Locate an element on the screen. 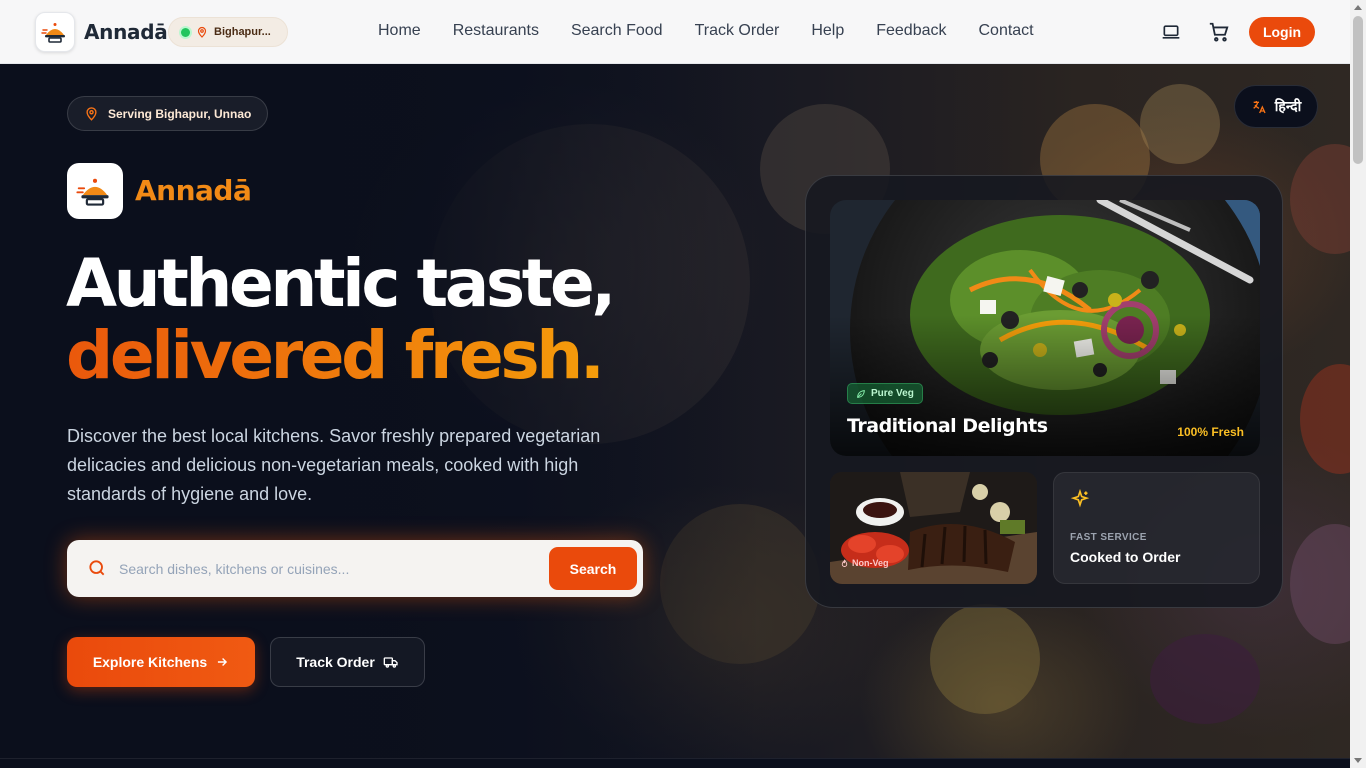  hero-logo is located at coordinates (95, 191).